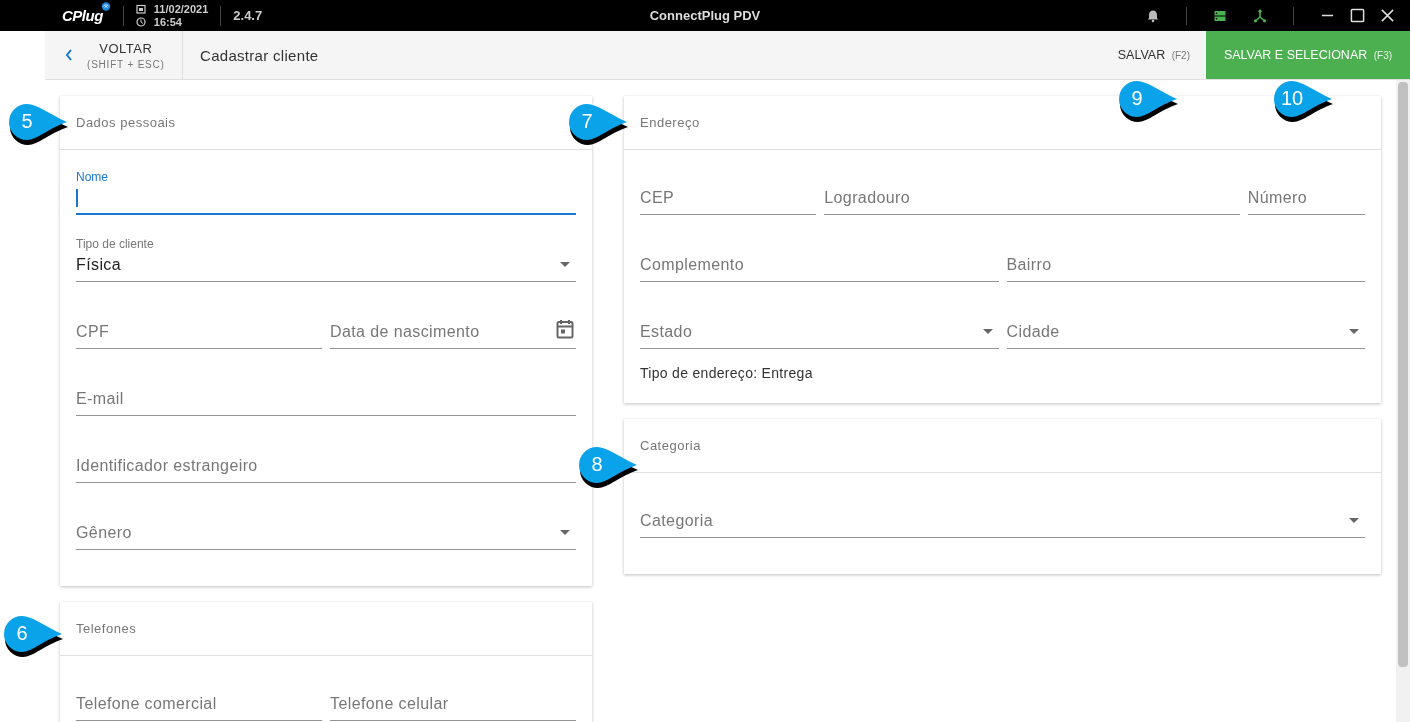  Describe the element at coordinates (326, 393) in the screenshot. I see `input-field: E-mail` at that location.